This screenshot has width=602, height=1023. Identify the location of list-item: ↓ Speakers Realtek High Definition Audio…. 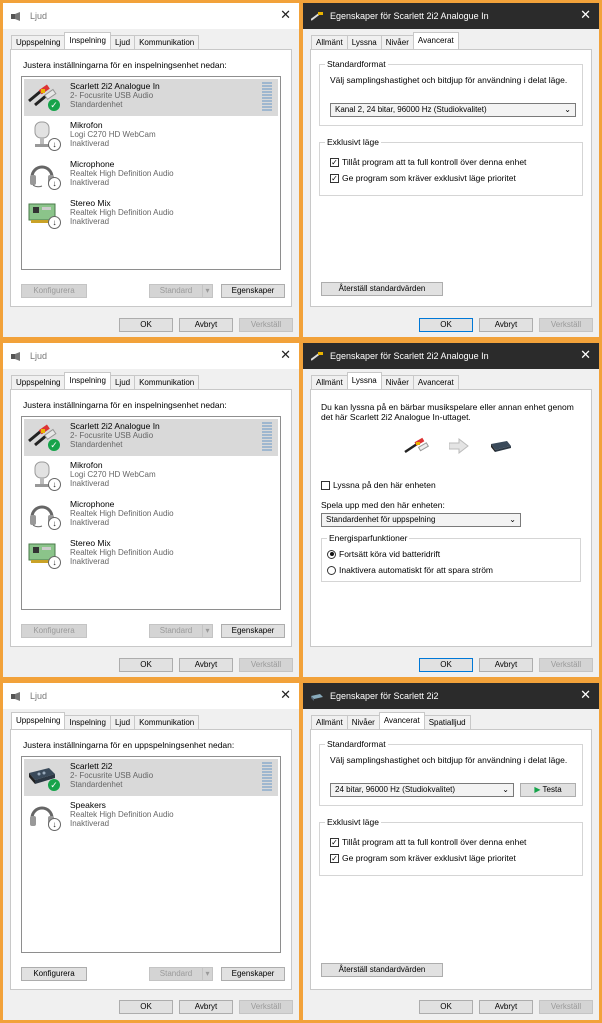
(151, 816).